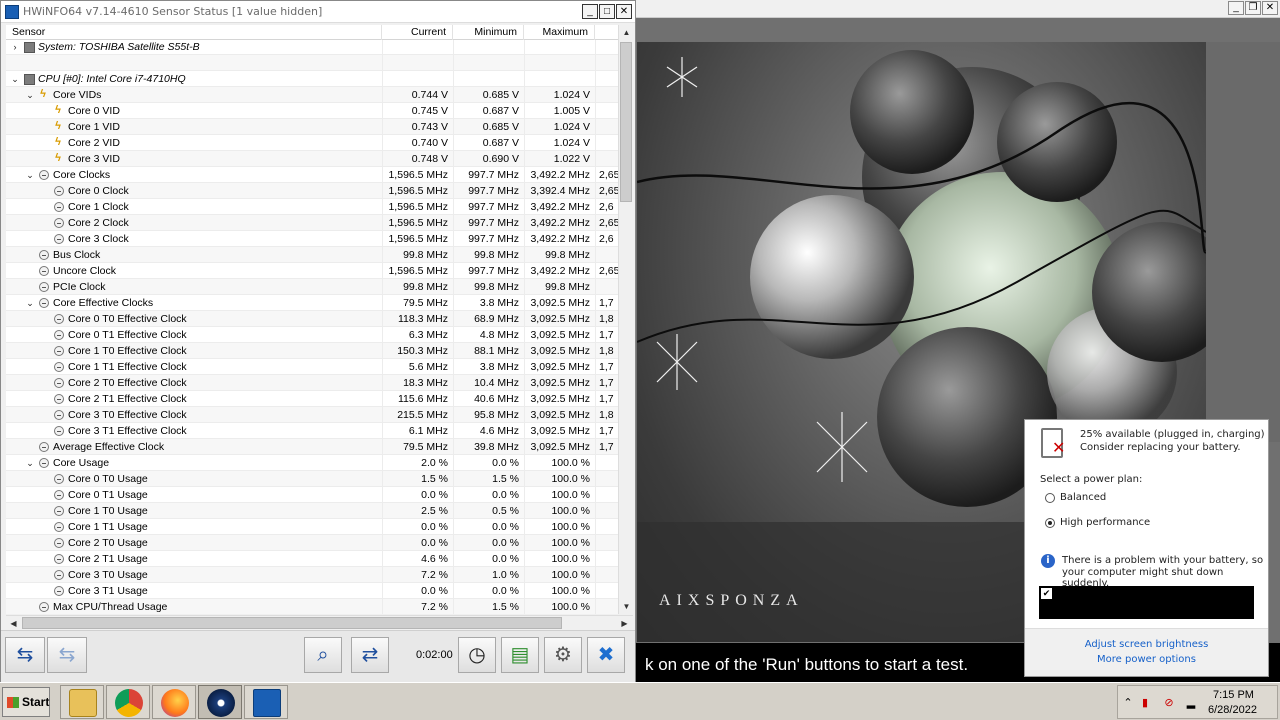 This screenshot has width=1280, height=720. I want to click on logging-icon: ▤, so click(520, 655).